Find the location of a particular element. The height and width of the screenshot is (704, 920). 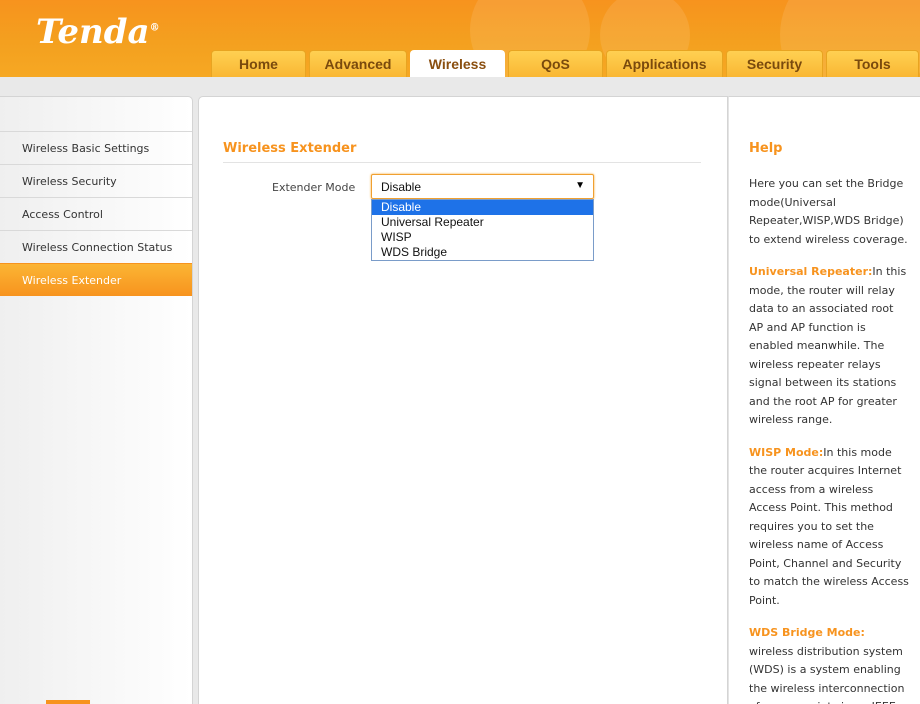

sidebar-item-wireless-connection-status: Wireless Connection Status is located at coordinates (96, 246).